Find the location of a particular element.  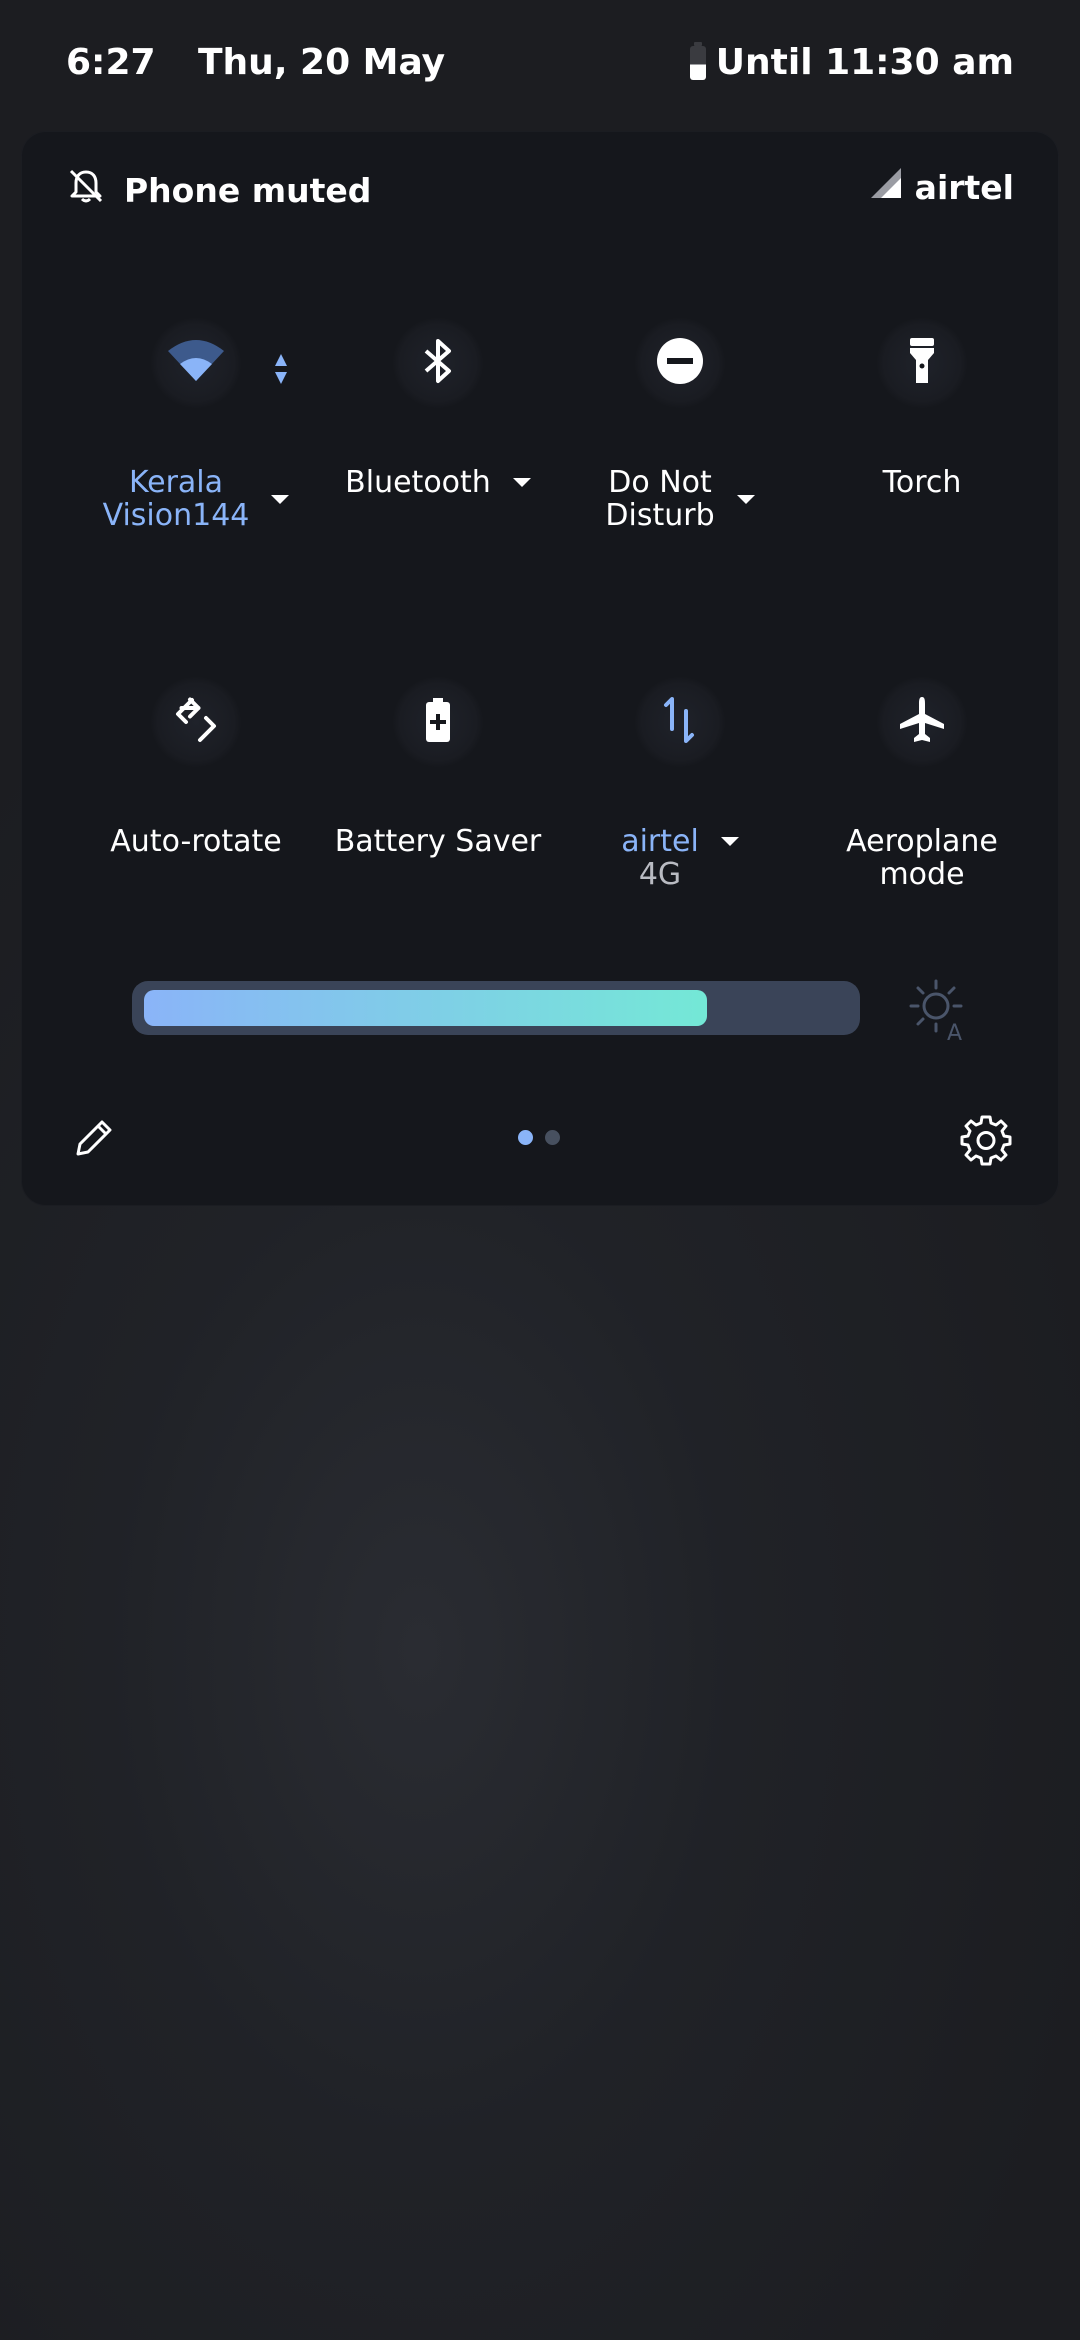

battery-saver-tile-icon is located at coordinates (438, 722).